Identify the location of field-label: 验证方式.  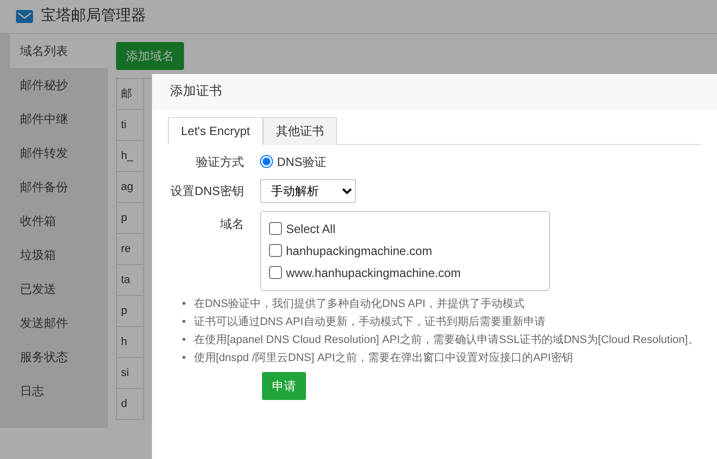
(220, 162).